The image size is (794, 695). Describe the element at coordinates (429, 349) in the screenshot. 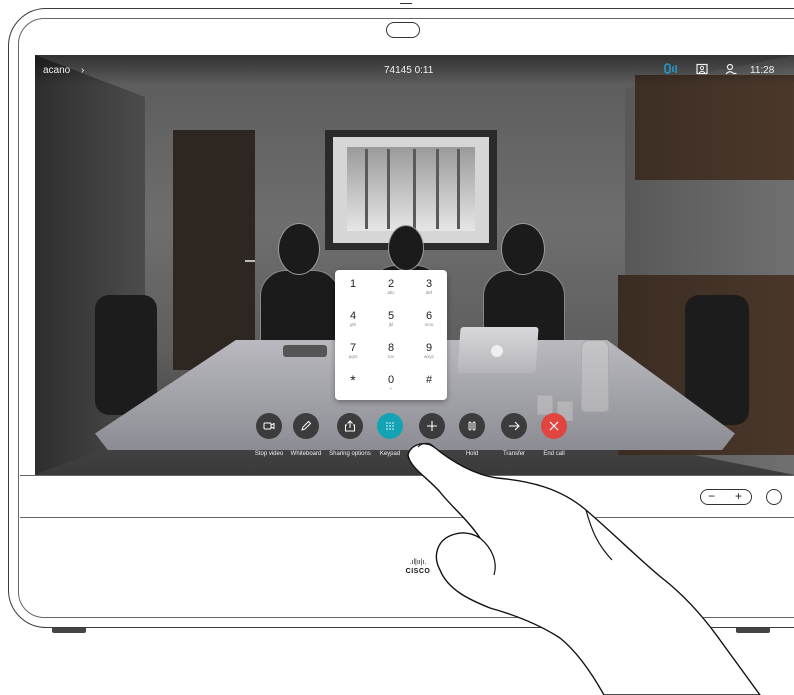

I see `key-9: 9 wxyz` at that location.